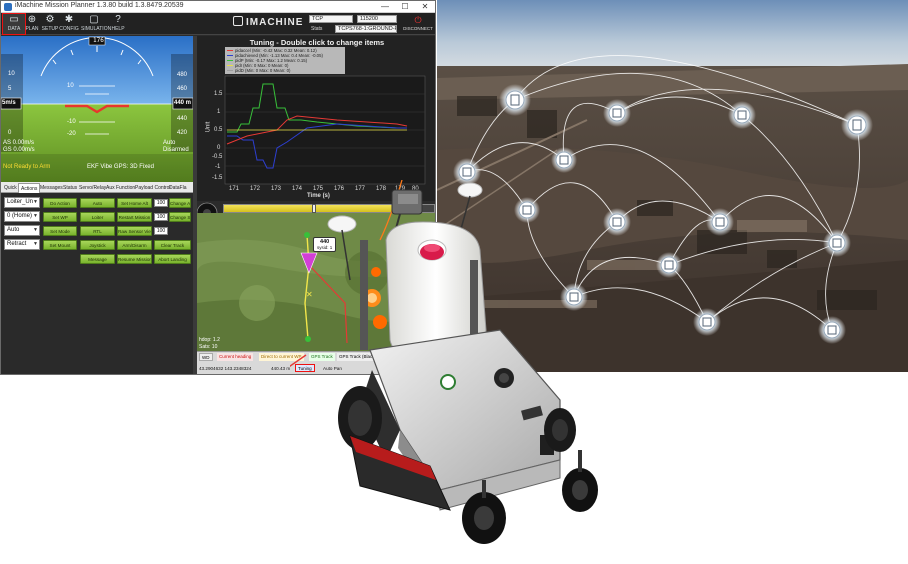 This screenshot has height=564, width=908. I want to click on speed-readout: 5m/s, so click(9, 103).